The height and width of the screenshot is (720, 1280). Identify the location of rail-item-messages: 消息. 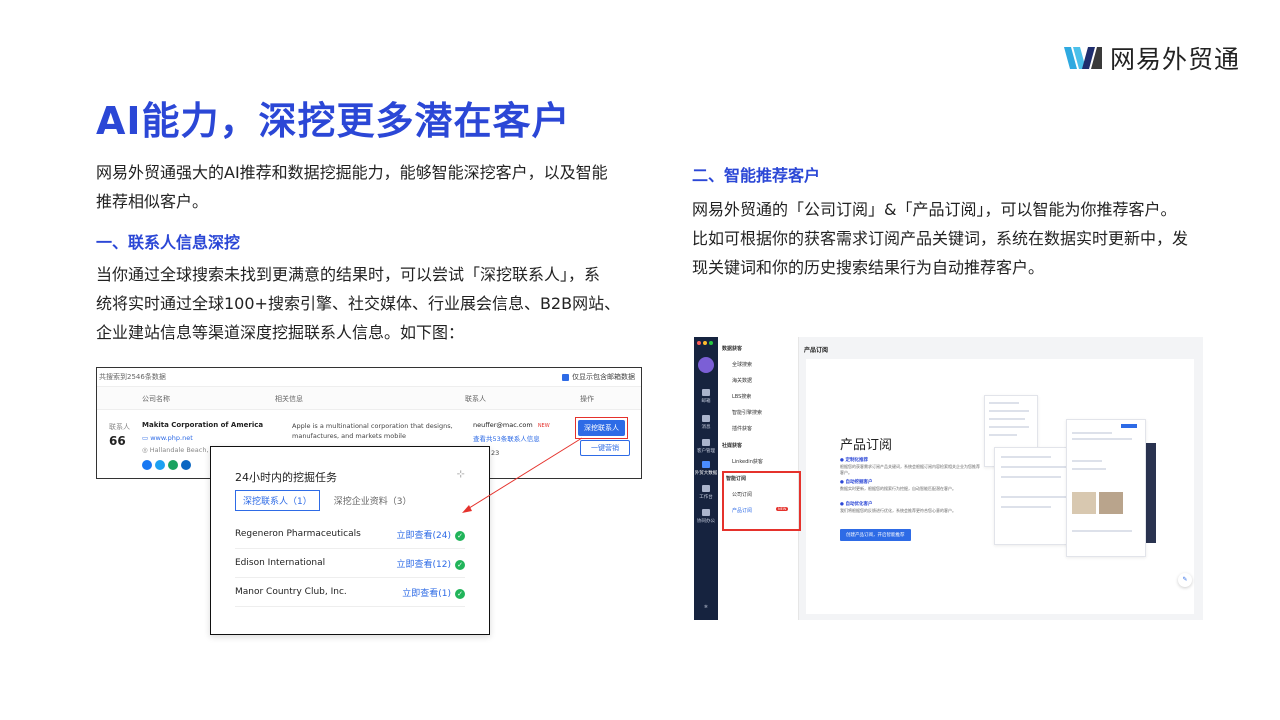
(706, 422).